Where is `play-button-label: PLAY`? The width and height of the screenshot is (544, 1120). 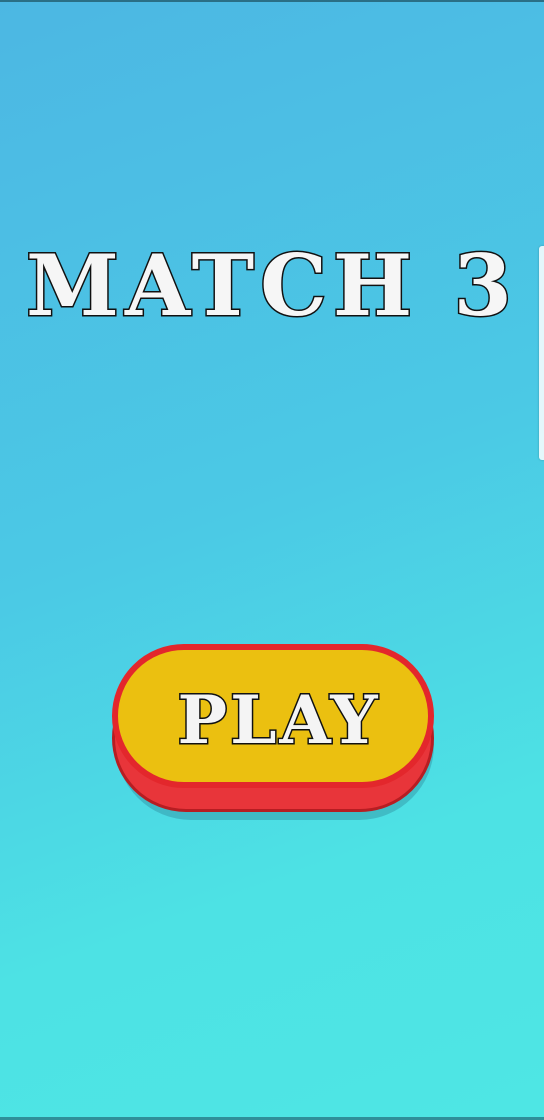 play-button-label: PLAY is located at coordinates (278, 720).